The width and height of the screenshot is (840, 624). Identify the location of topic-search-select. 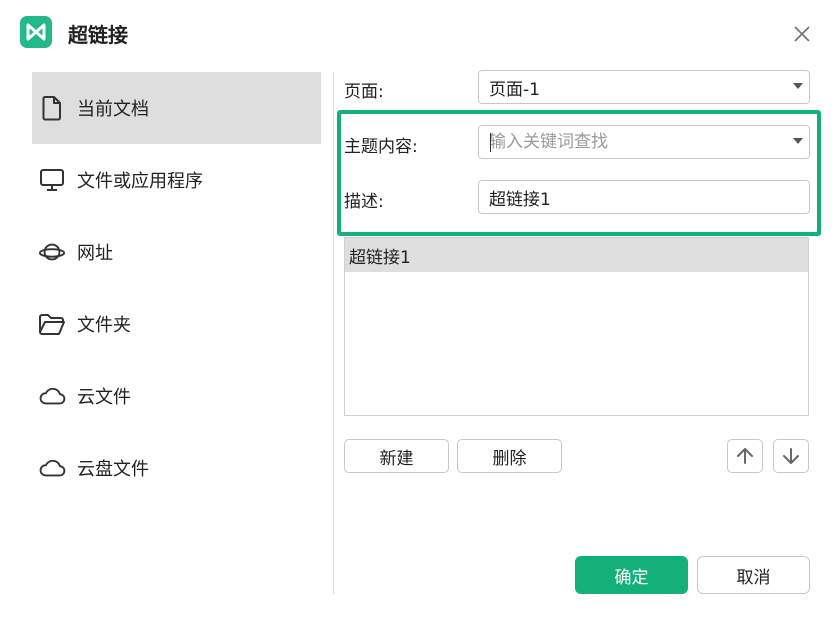
(644, 142).